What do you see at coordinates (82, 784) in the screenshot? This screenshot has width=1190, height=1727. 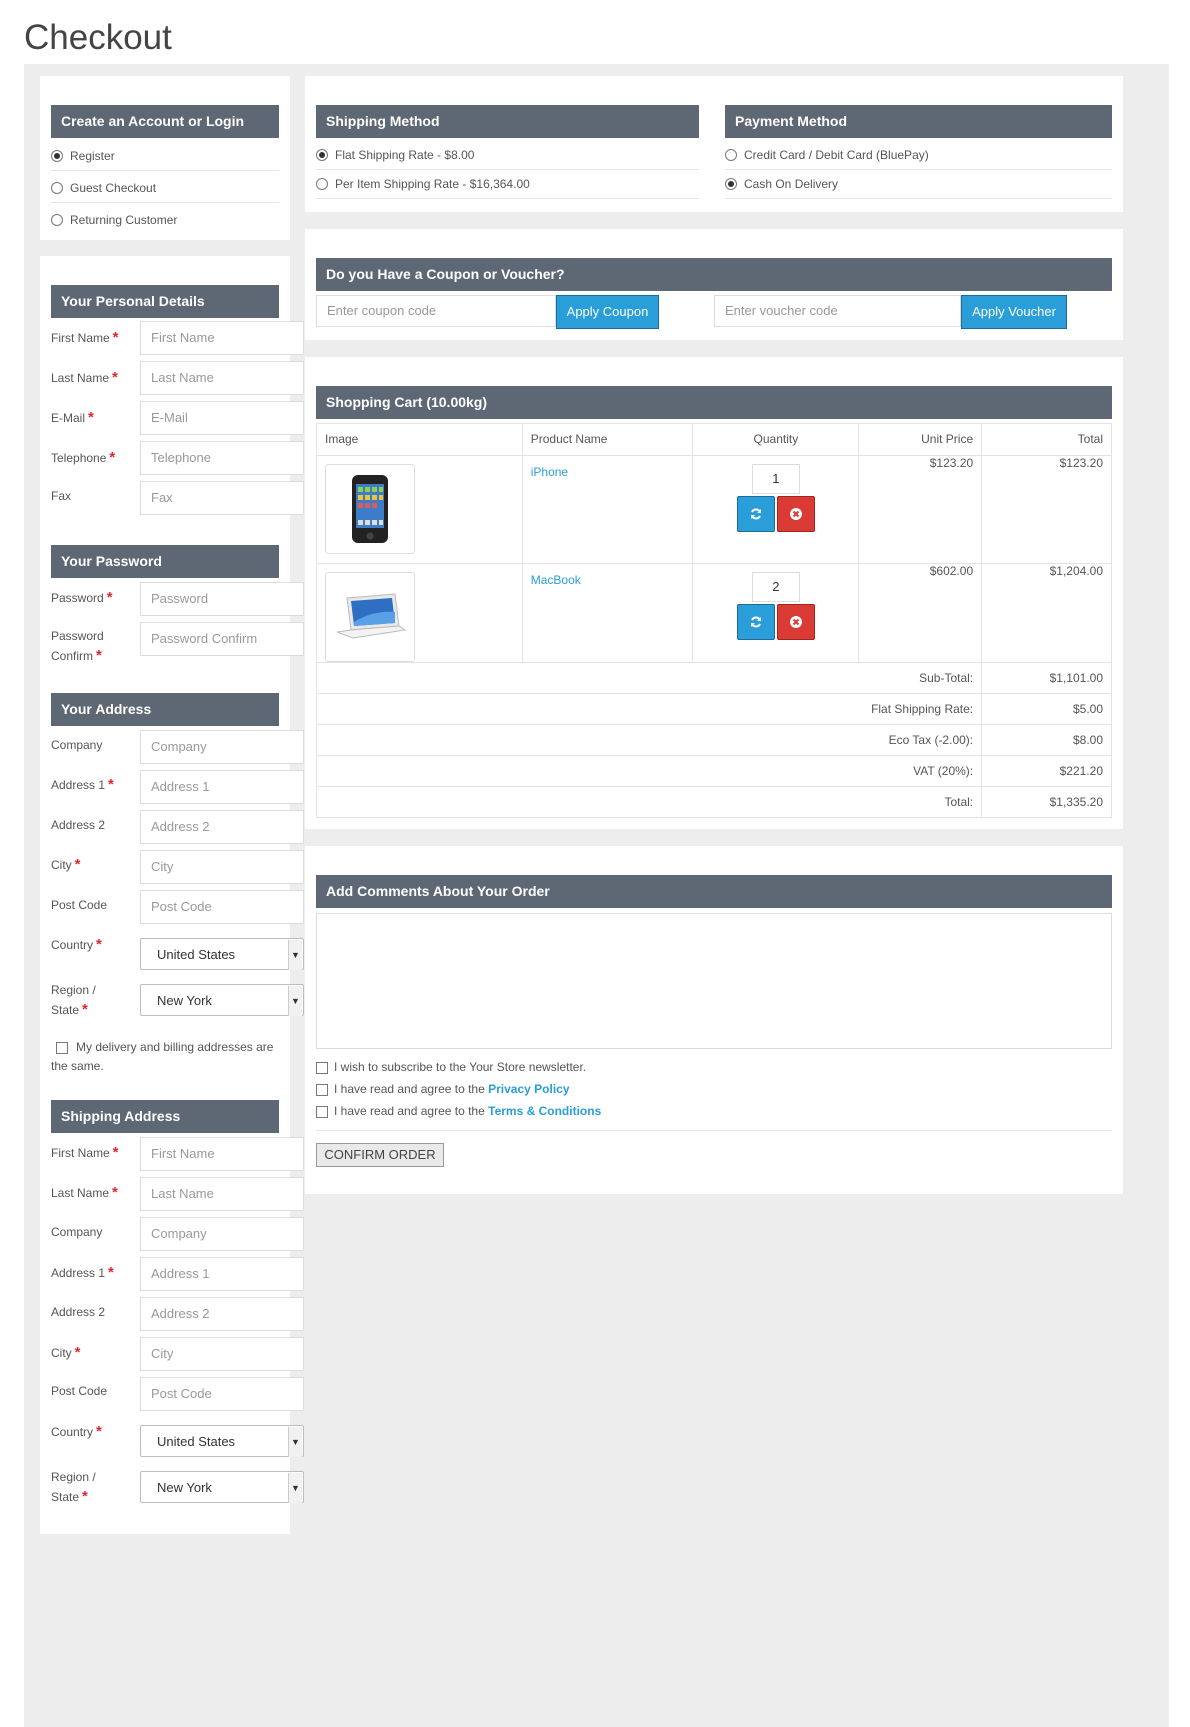 I see `address1-label: Address 1 *` at bounding box center [82, 784].